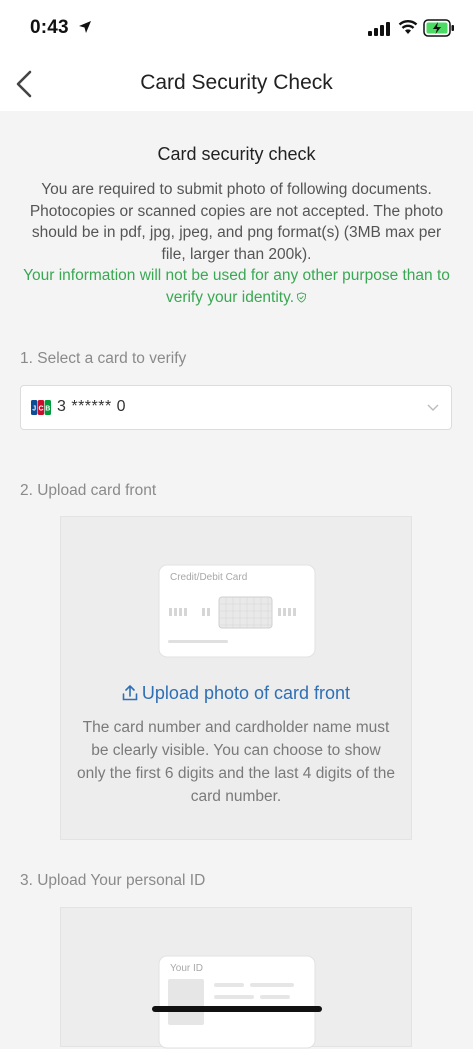 The image size is (473, 1049). What do you see at coordinates (186, 968) in the screenshot?
I see `id-illustration-caption: Your ID` at bounding box center [186, 968].